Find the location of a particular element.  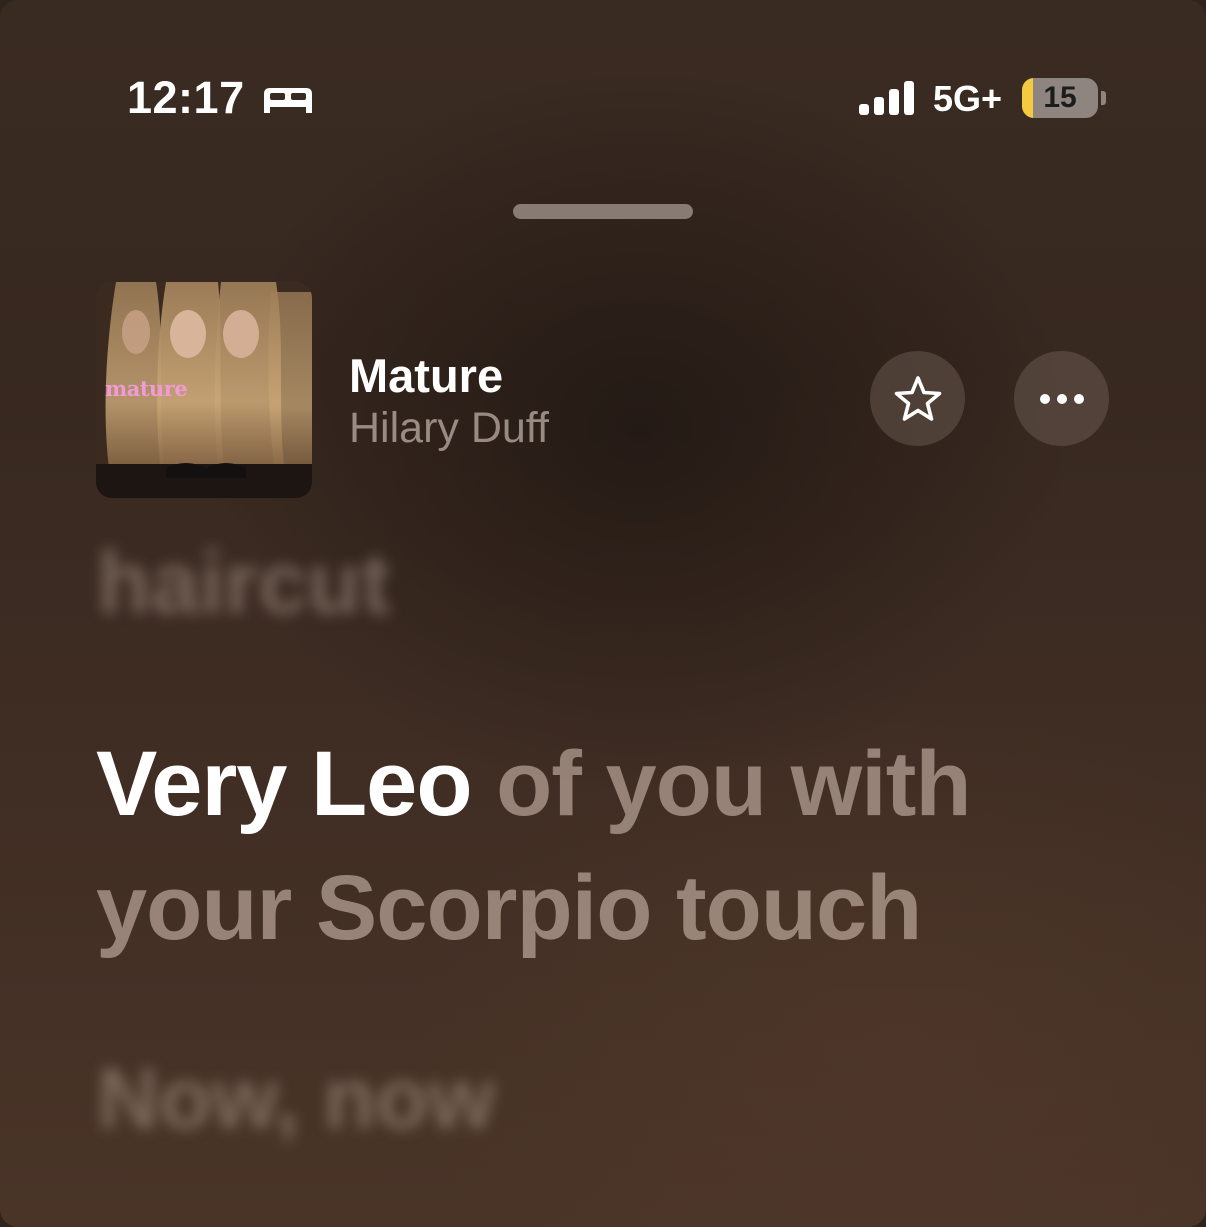

more-options-button is located at coordinates (1061, 398).